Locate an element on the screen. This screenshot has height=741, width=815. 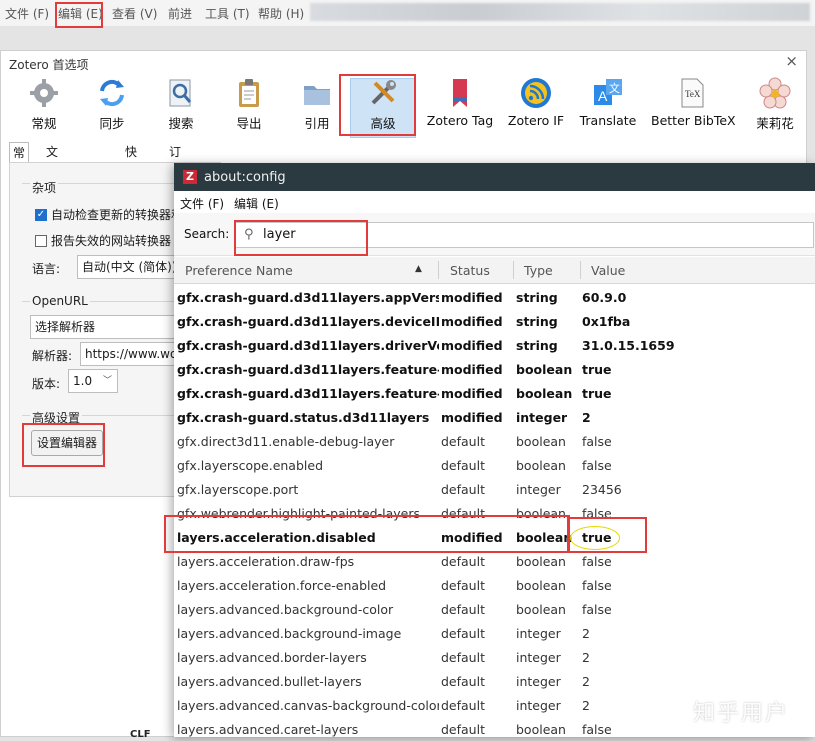
tool-zotero-tag: Zotero Tag is located at coordinates (460, 105).